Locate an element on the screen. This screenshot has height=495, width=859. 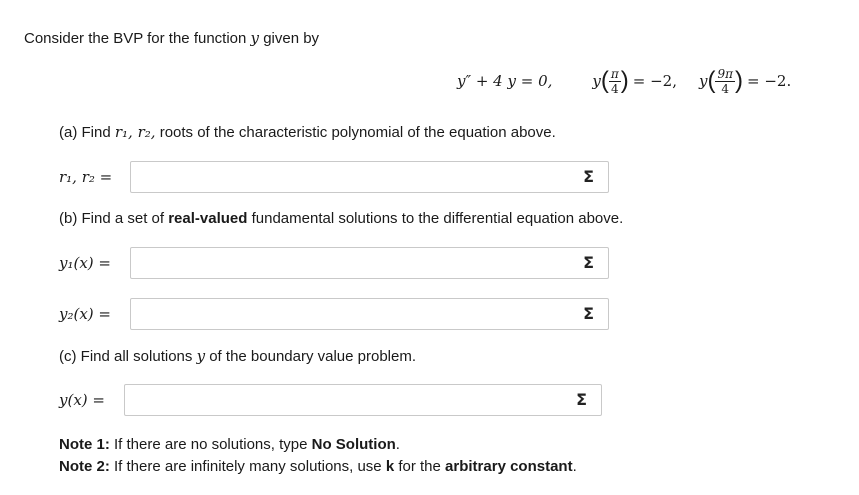
solution-input is located at coordinates (363, 400).